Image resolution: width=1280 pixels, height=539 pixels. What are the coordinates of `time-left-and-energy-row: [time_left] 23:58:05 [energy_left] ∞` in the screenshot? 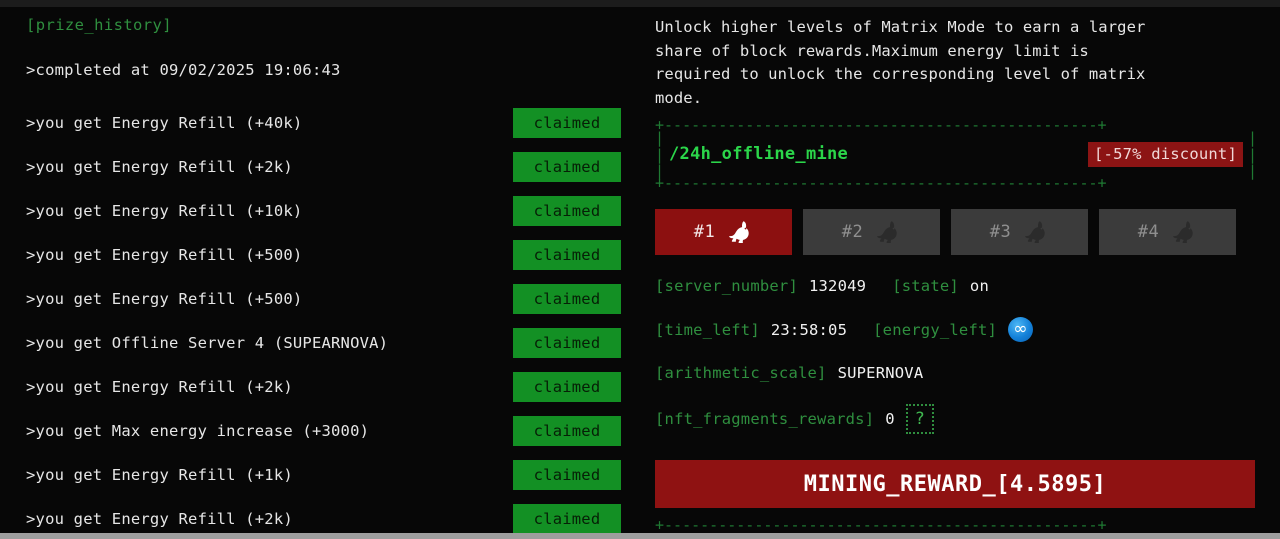 It's located at (957, 329).